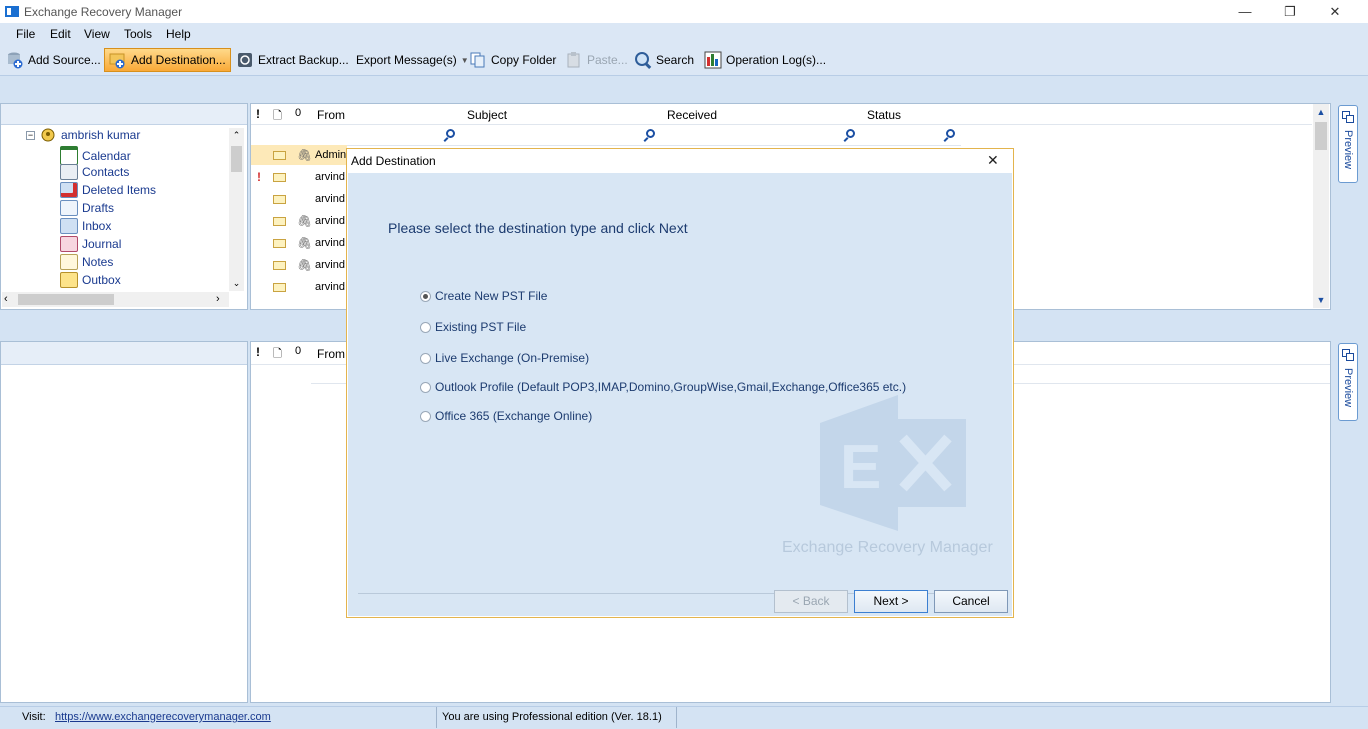 The image size is (1368, 729). Describe the element at coordinates (1321, 300) in the screenshot. I see `scroll-down-icon: ▼` at that location.